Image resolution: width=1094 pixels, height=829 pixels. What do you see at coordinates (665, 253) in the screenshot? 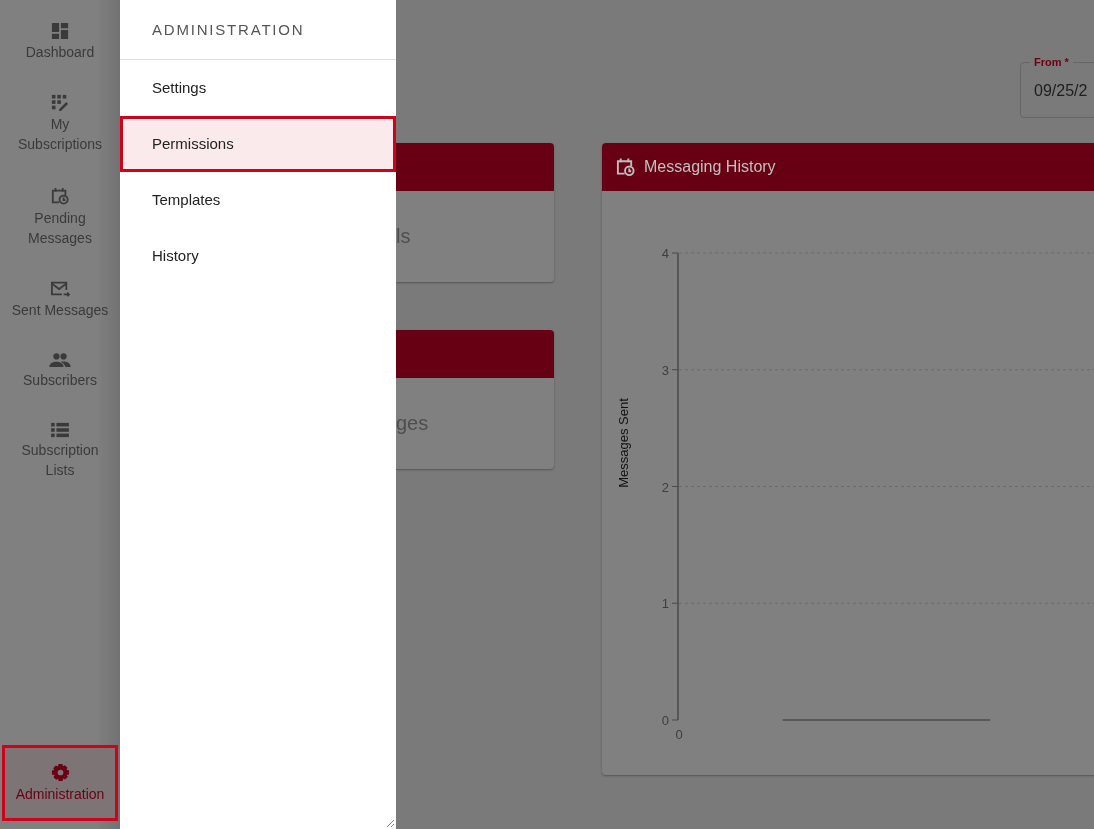
I see `tick-label: 4` at bounding box center [665, 253].